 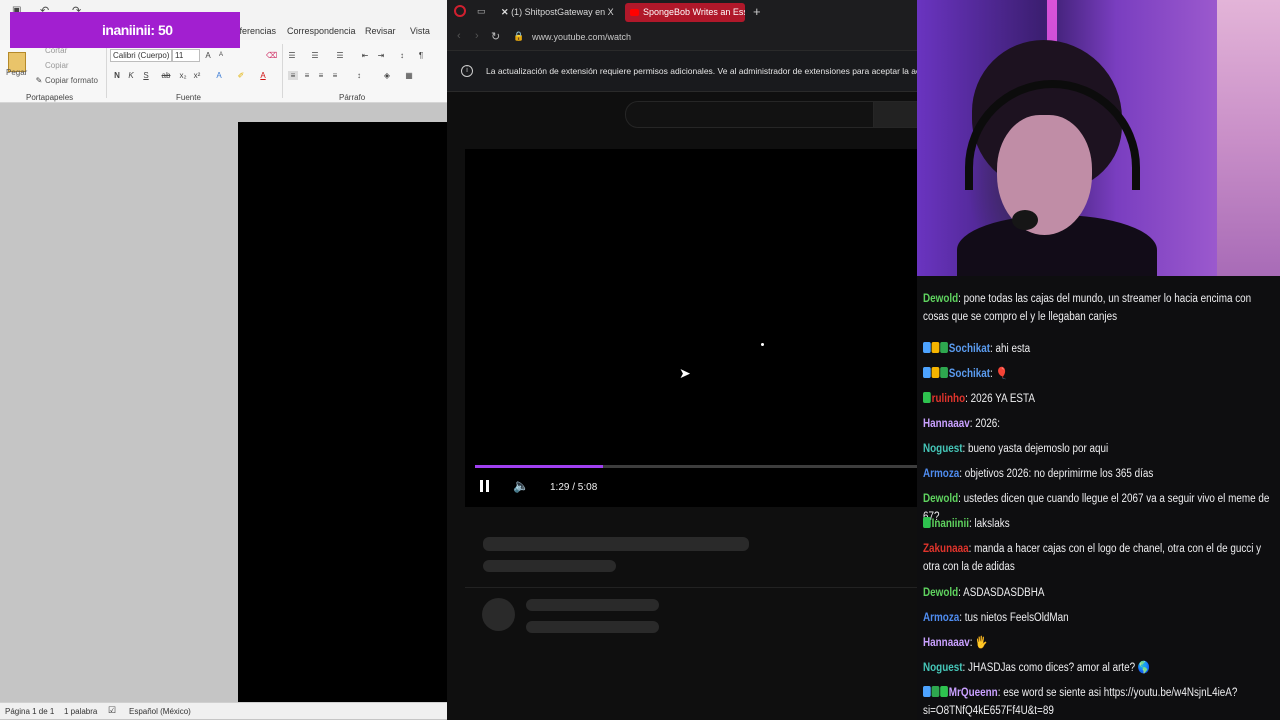 I want to click on chat-message-text: tus nietos FeelsOldMan, so click(x=1016, y=618).